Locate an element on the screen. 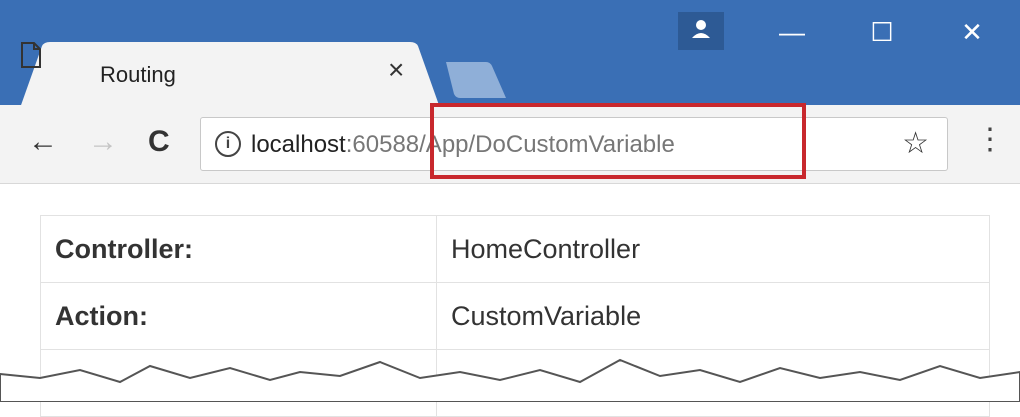 The height and width of the screenshot is (417, 1020). close-window-button: ✕ is located at coordinates (972, 32).